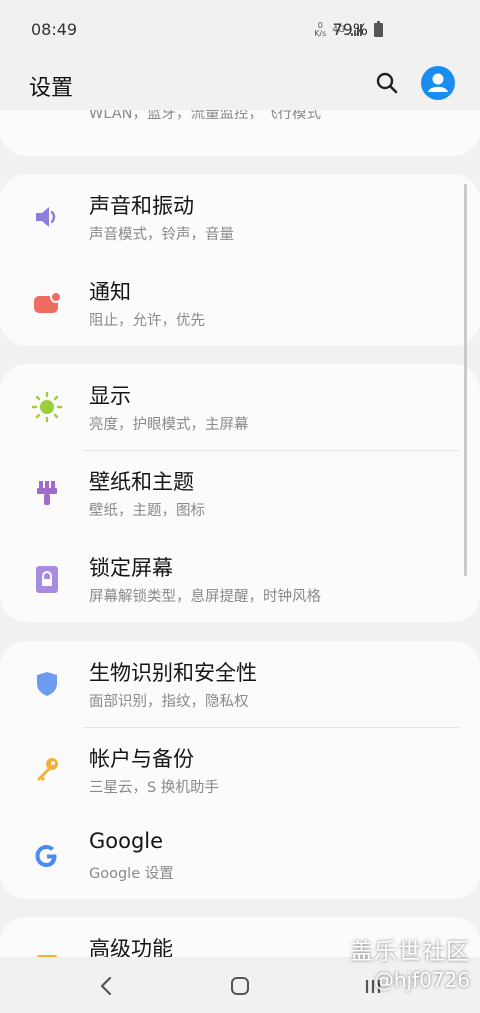 The image size is (480, 1013). I want to click on wallpaper-themes-title: 壁纸和主题, so click(141, 482).